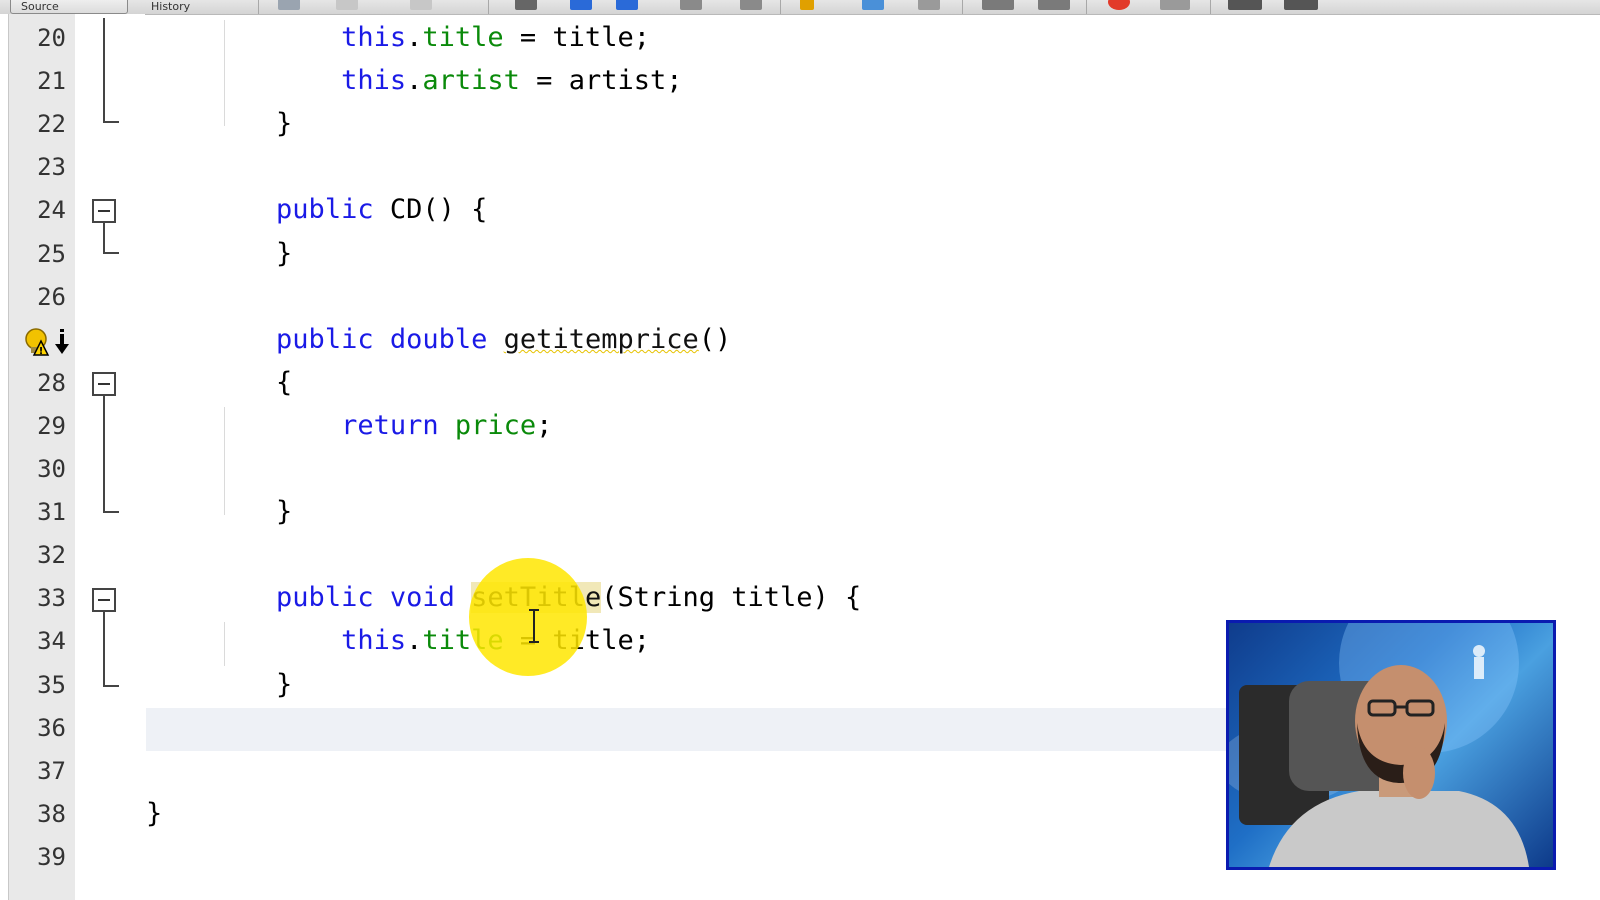  What do you see at coordinates (186, 7) in the screenshot?
I see `history-tab: History` at bounding box center [186, 7].